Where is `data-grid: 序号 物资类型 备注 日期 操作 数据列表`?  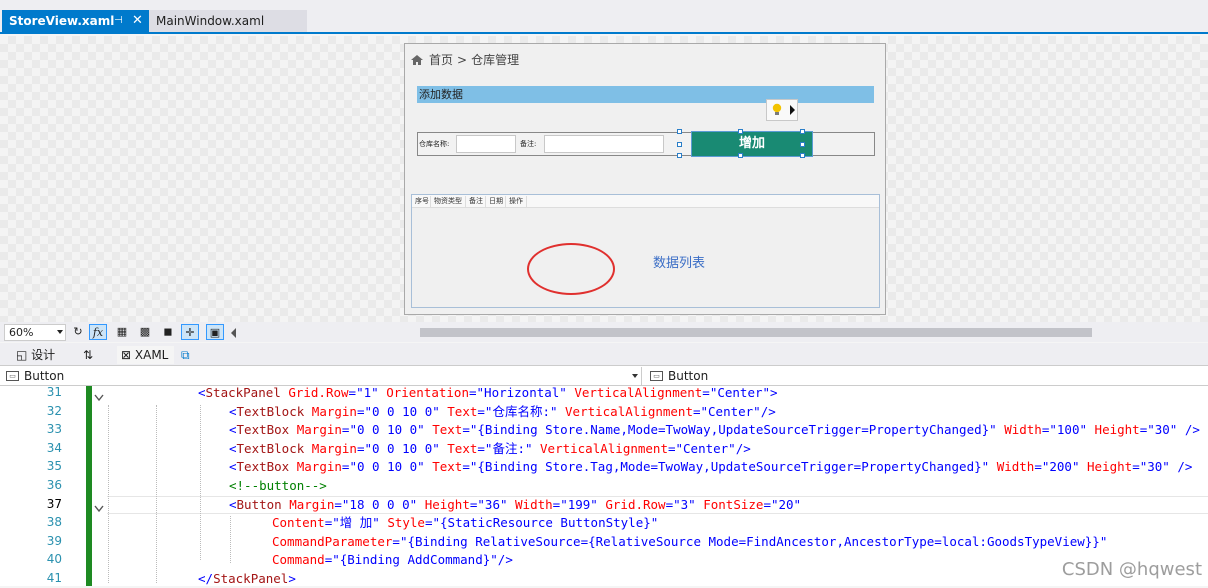 data-grid: 序号 物资类型 备注 日期 操作 数据列表 is located at coordinates (645, 251).